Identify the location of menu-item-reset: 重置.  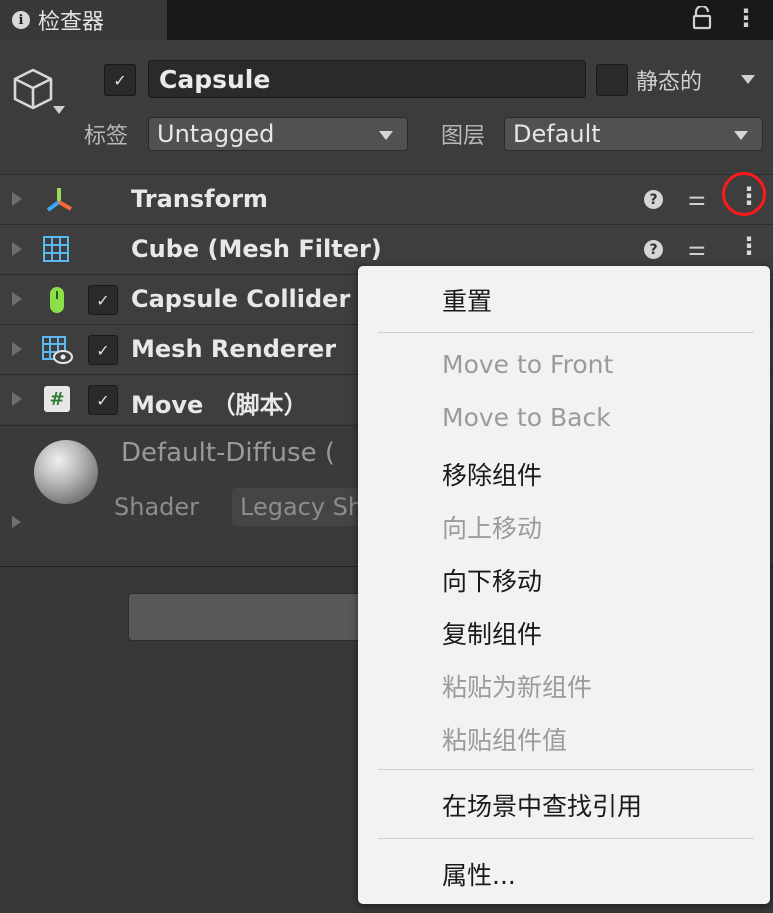
(467, 300).